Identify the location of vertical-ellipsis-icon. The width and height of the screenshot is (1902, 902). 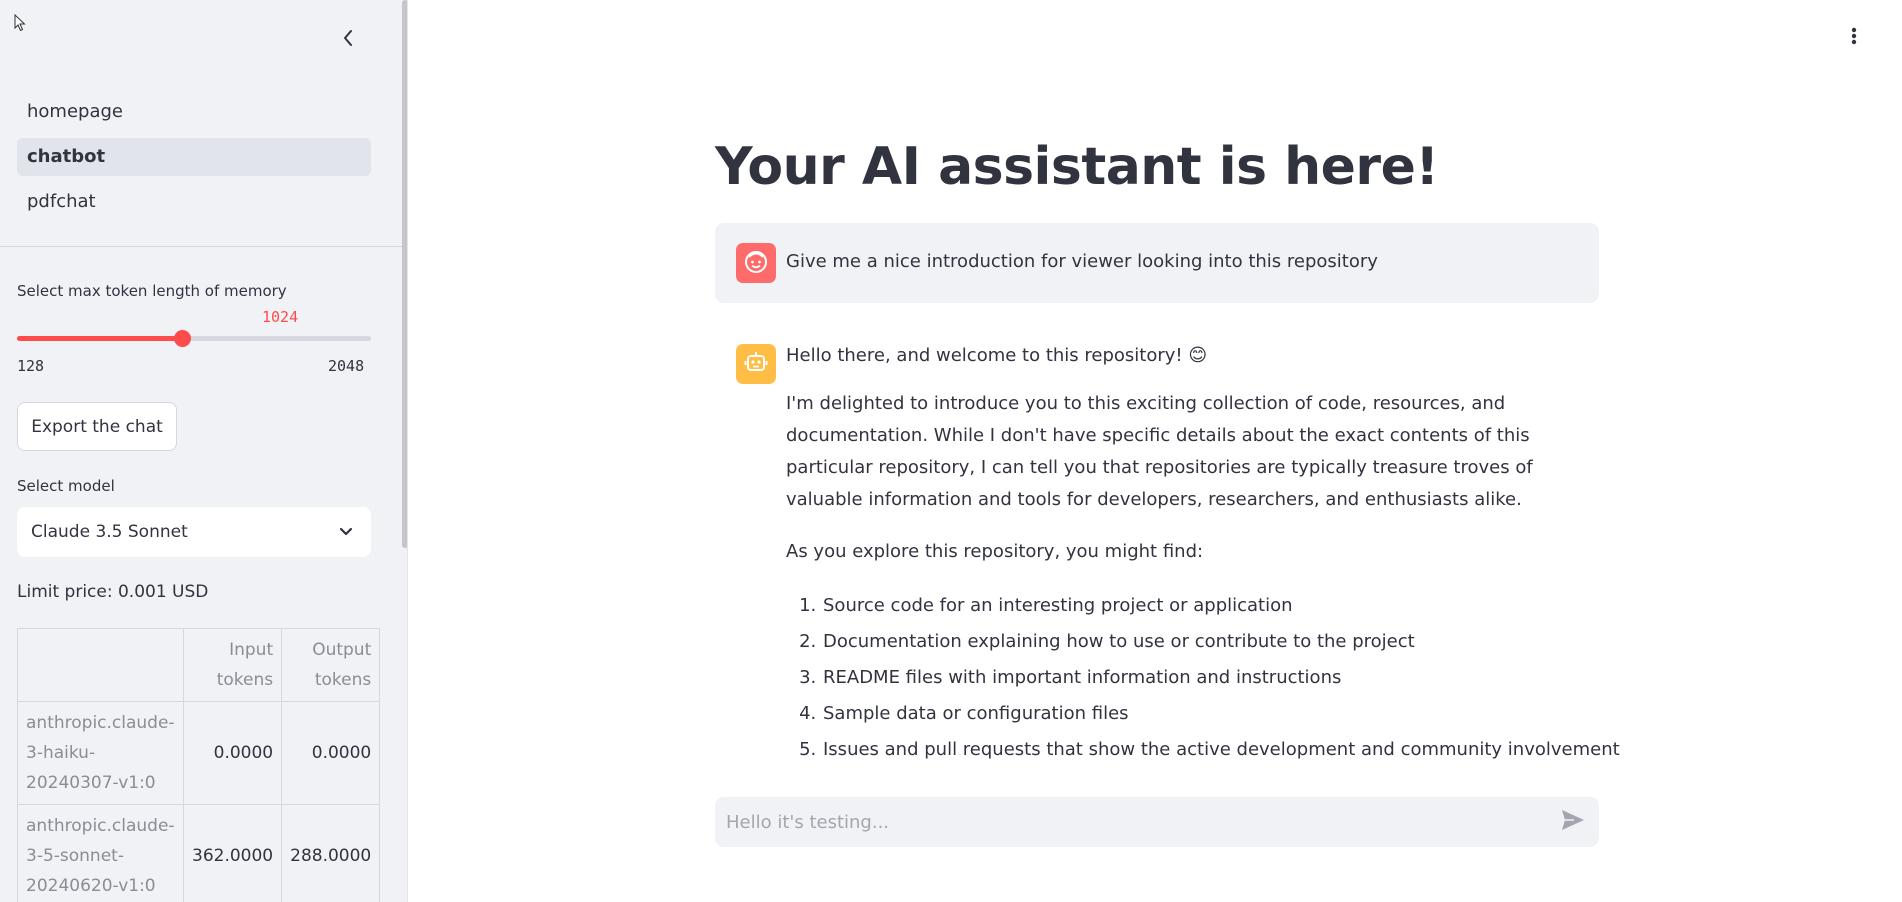
(1854, 38).